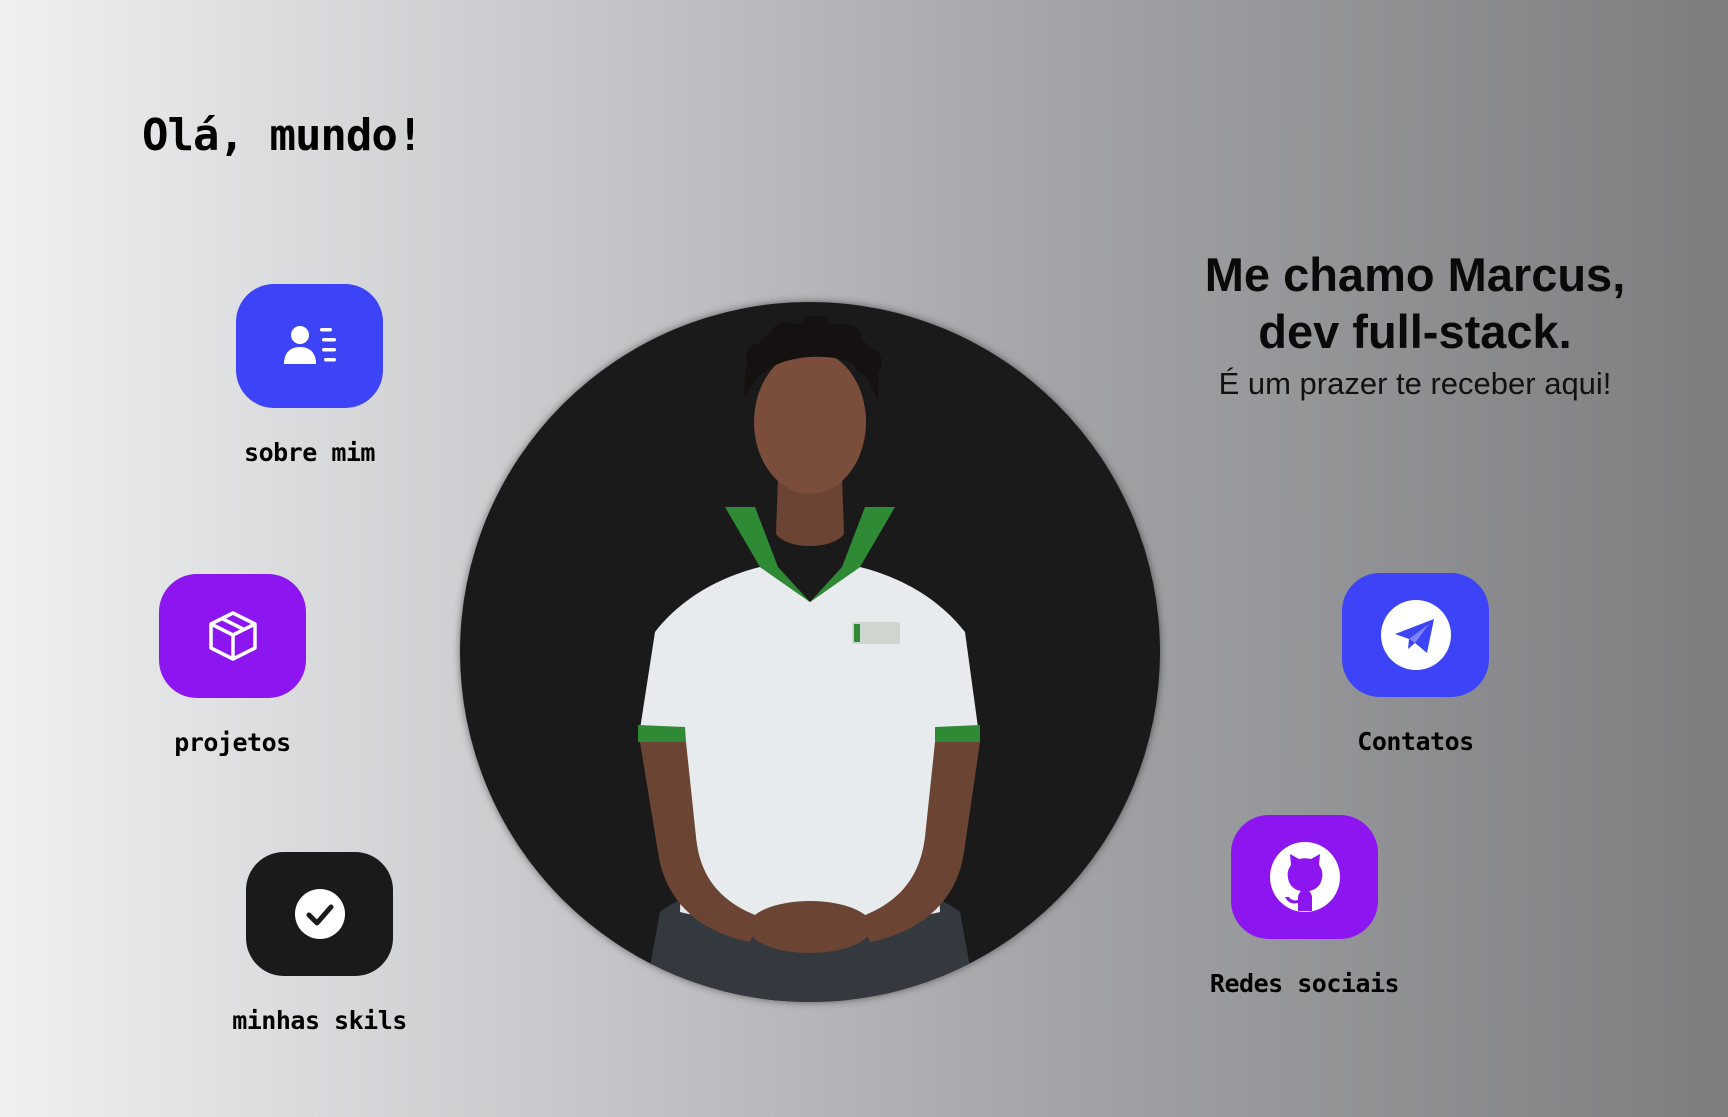 This screenshot has height=1117, width=1728. I want to click on about-button, so click(309, 346).